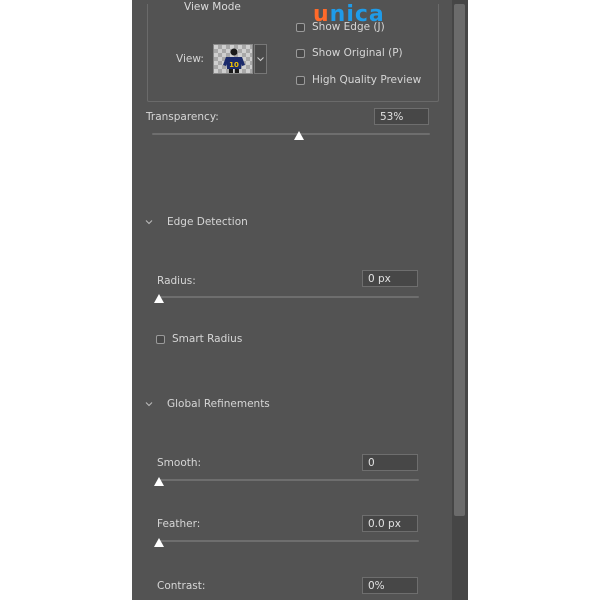  Describe the element at coordinates (289, 541) in the screenshot. I see `feather-slider-track` at that location.